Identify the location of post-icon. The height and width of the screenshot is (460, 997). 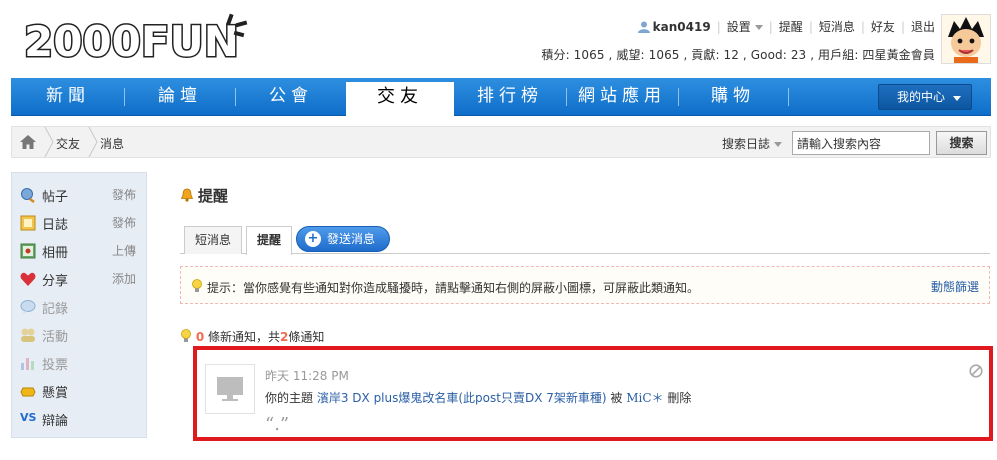
(28, 195).